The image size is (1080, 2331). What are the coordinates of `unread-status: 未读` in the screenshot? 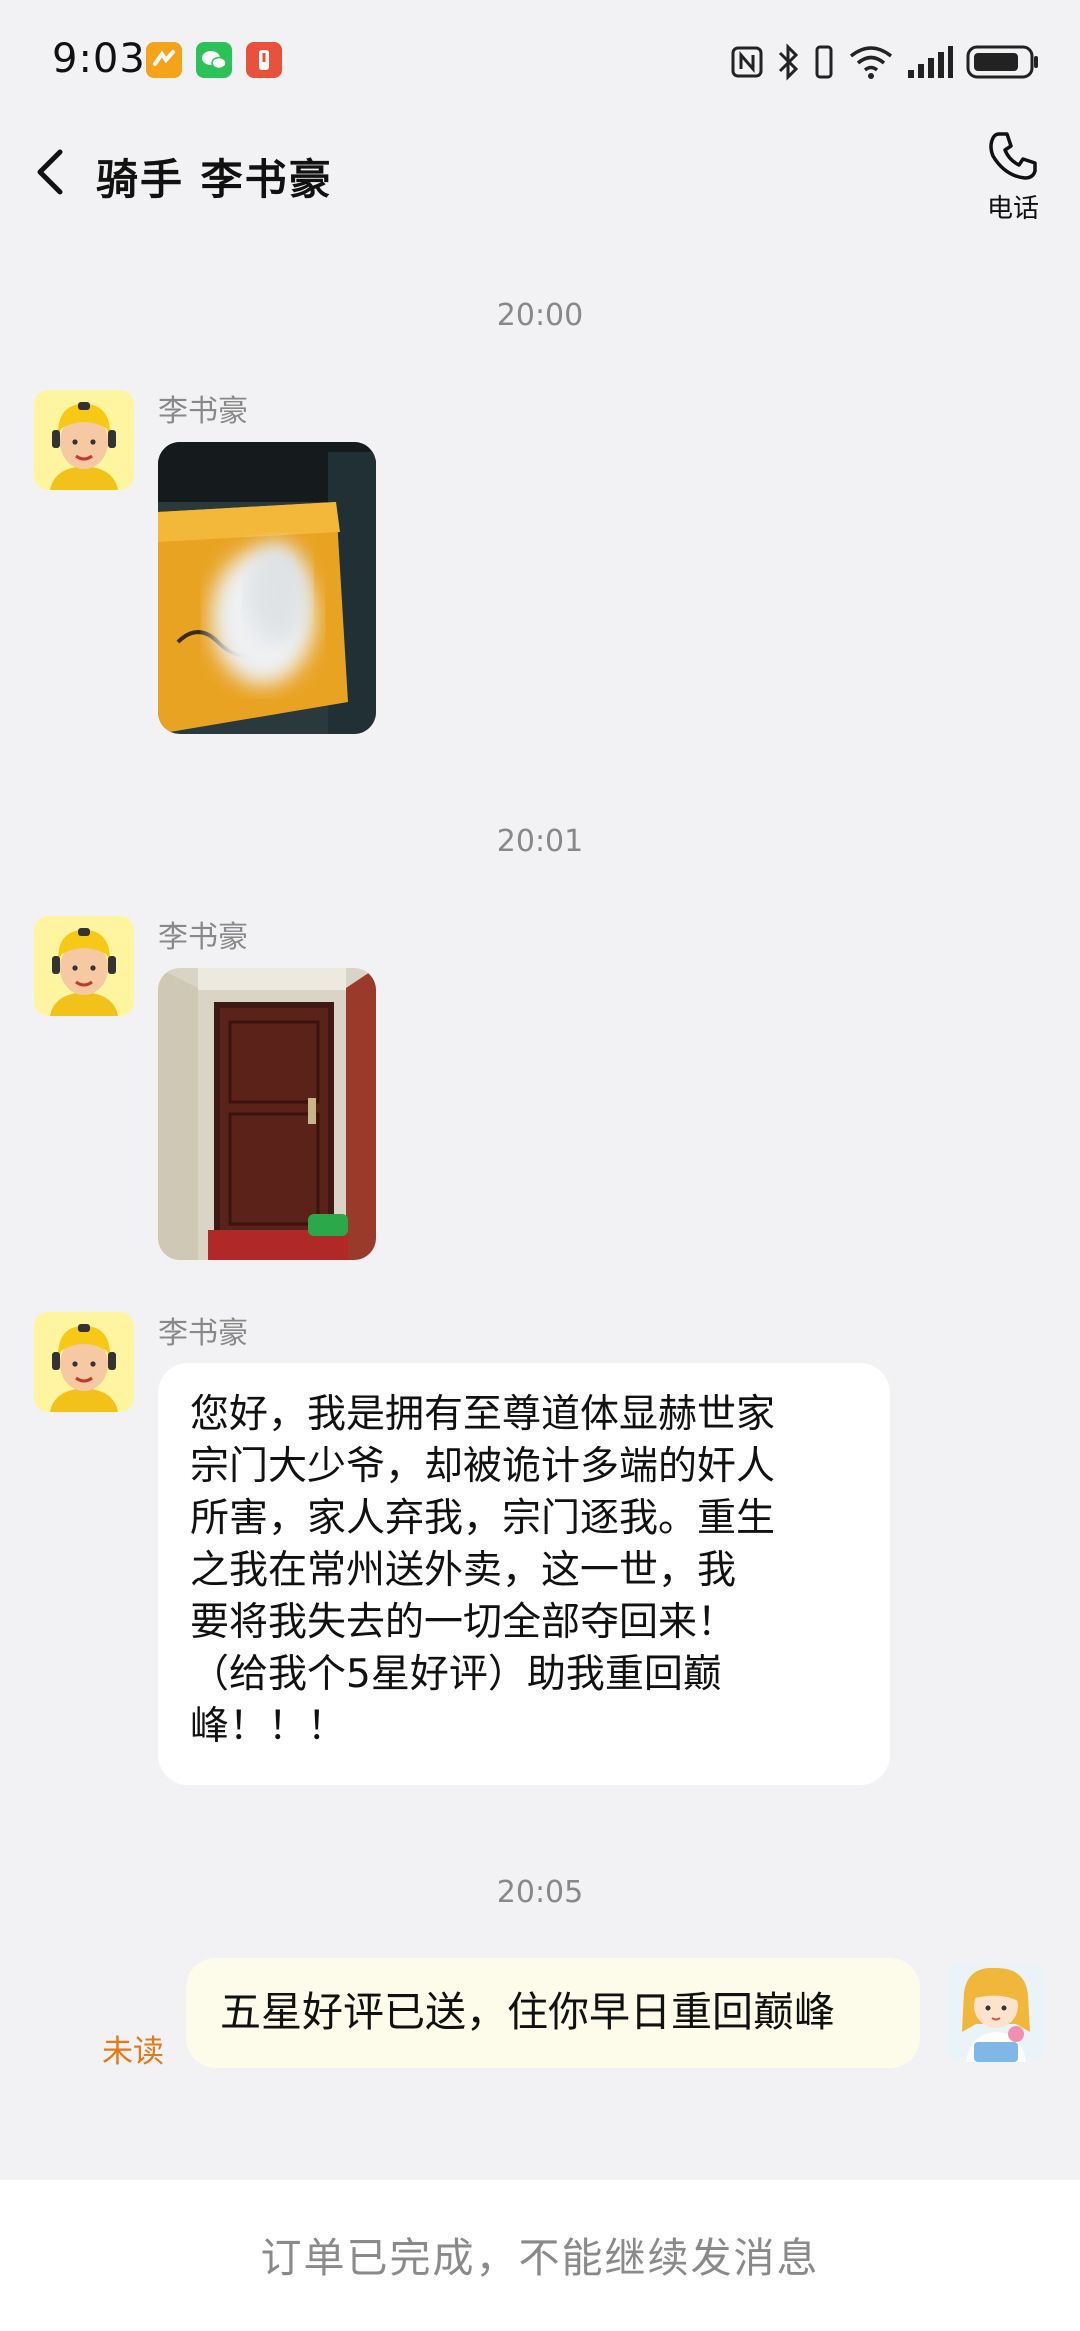 It's located at (133, 2052).